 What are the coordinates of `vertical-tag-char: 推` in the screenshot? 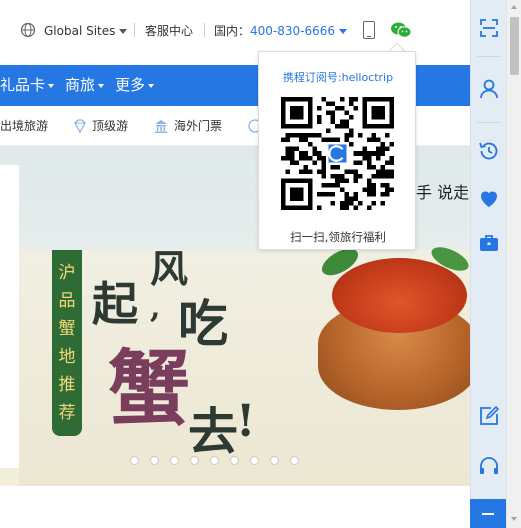 It's located at (67, 385).